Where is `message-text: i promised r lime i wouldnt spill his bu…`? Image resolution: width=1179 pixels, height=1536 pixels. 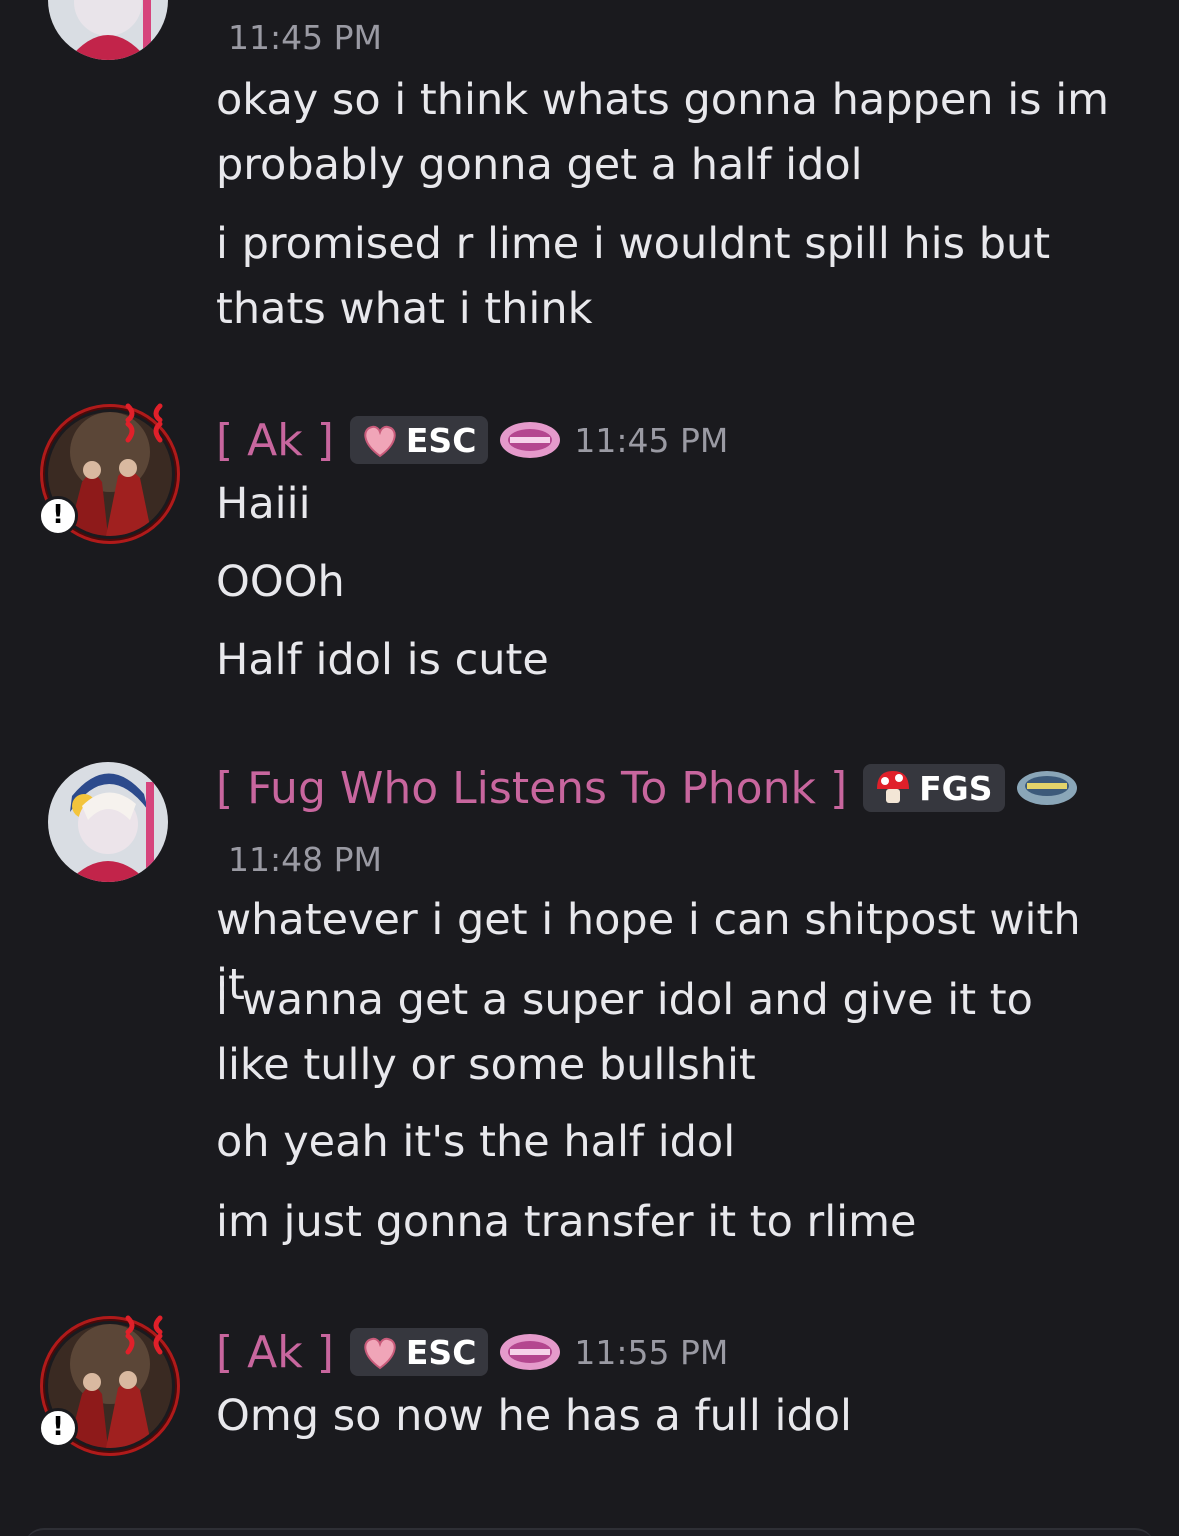
message-text: i promised r lime i wouldnt spill his bu… is located at coordinates (666, 277).